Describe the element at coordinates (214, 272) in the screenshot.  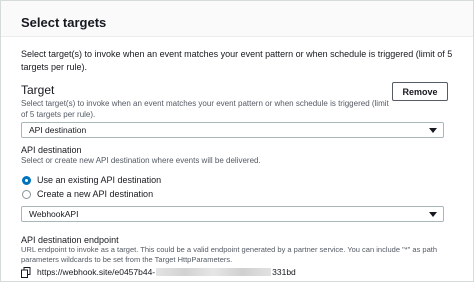
I see `redacted-url-segment` at that location.